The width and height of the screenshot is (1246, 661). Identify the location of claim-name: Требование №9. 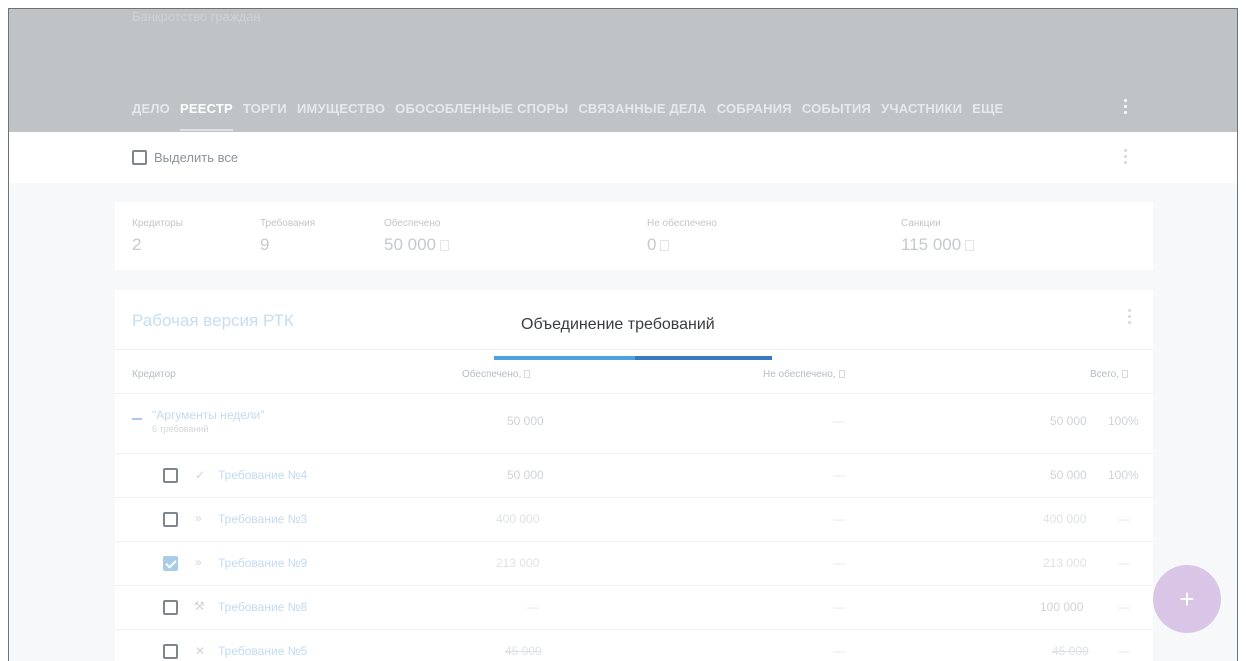
(262, 563).